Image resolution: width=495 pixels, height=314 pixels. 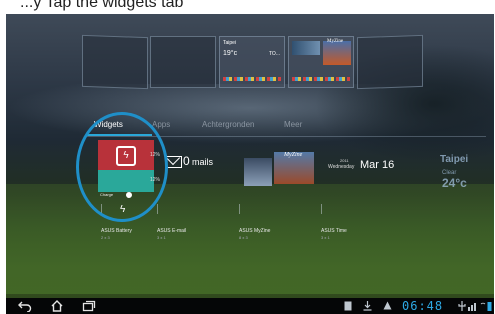 What do you see at coordinates (172, 231) in the screenshot?
I see `widget-label-email: ASUS E-mail` at bounding box center [172, 231].